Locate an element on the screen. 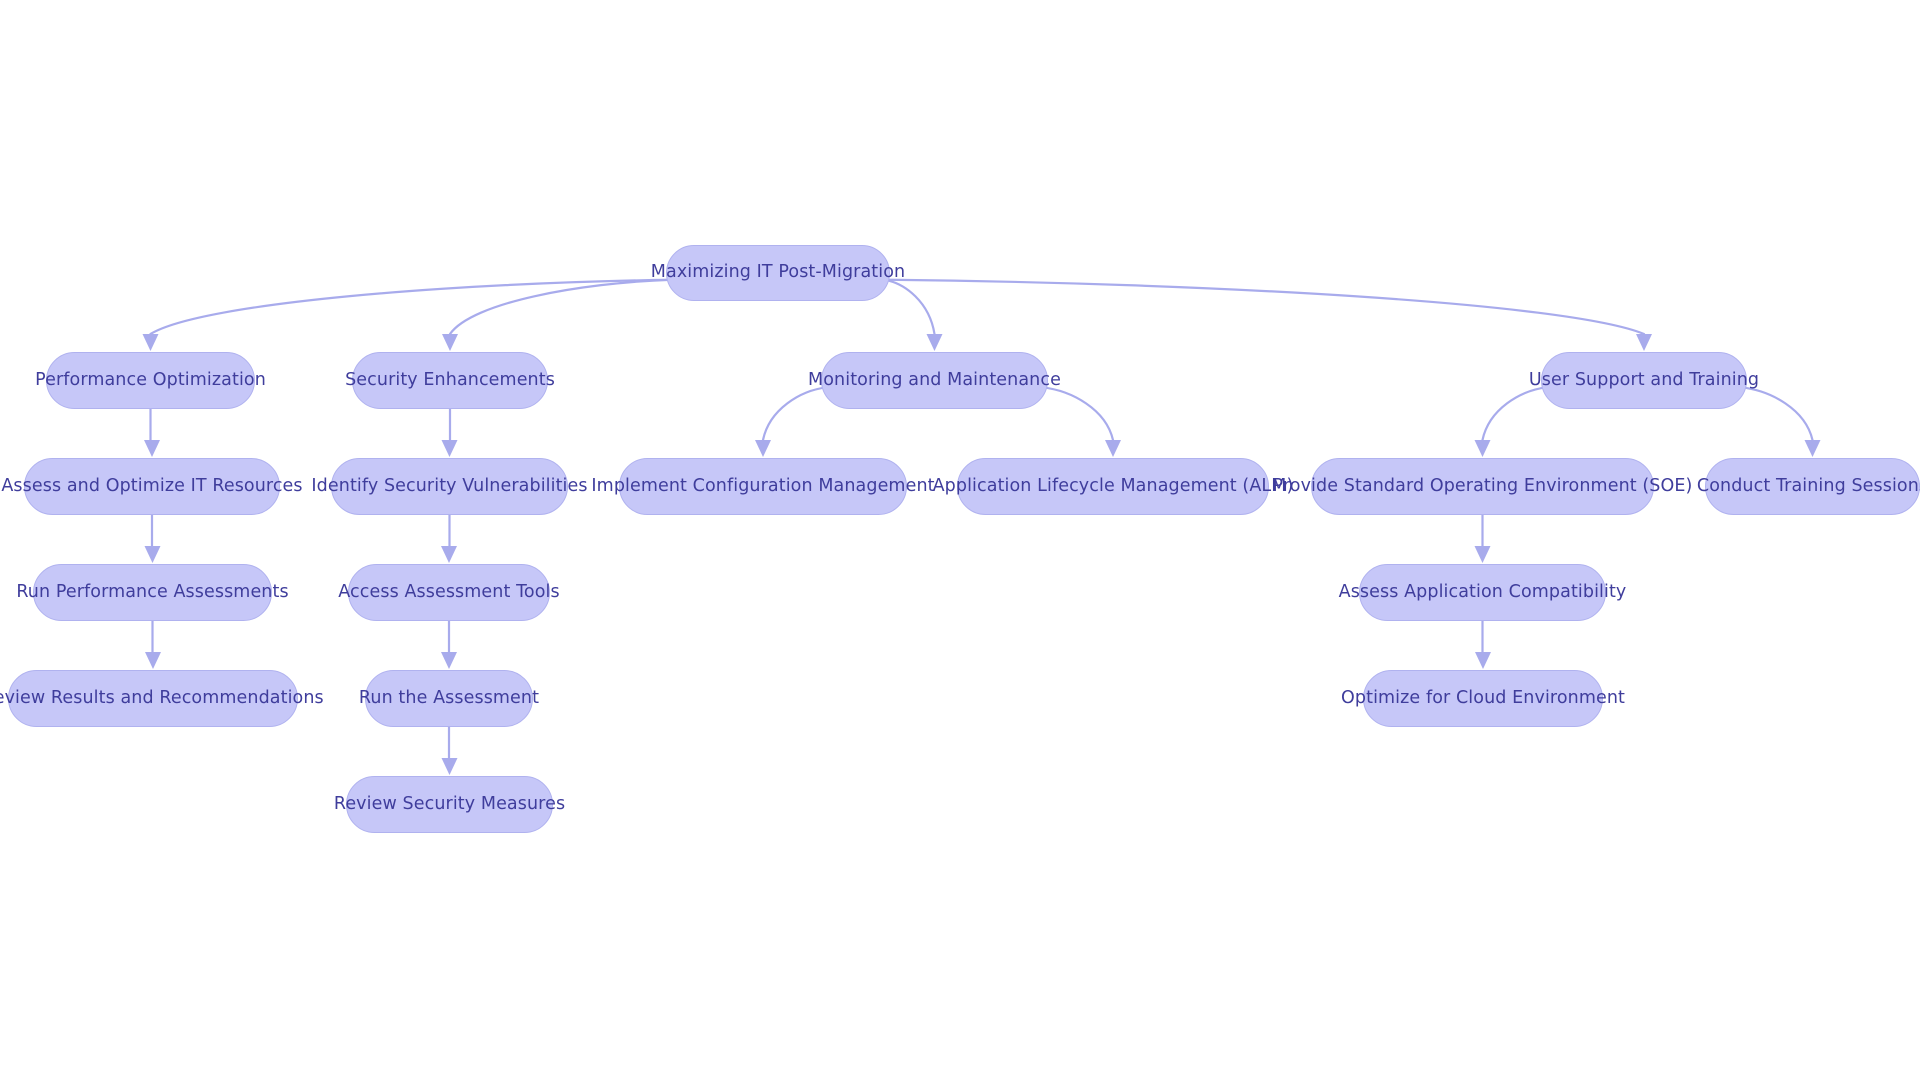 Image resolution: width=1920 pixels, height=1080 pixels. flowchart-edge-root-to-sec is located at coordinates (558, 314).